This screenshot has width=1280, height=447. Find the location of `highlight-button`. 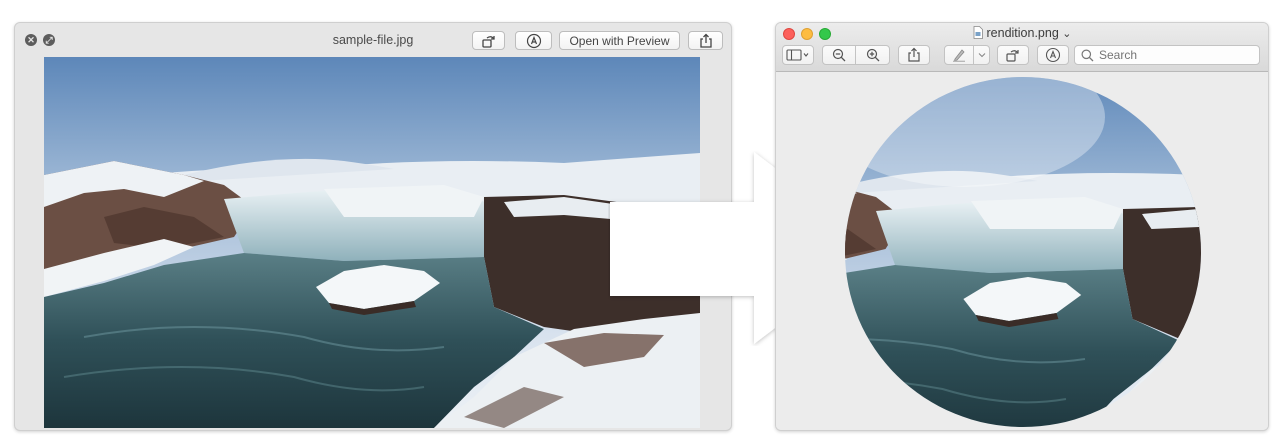

highlight-button is located at coordinates (959, 55).